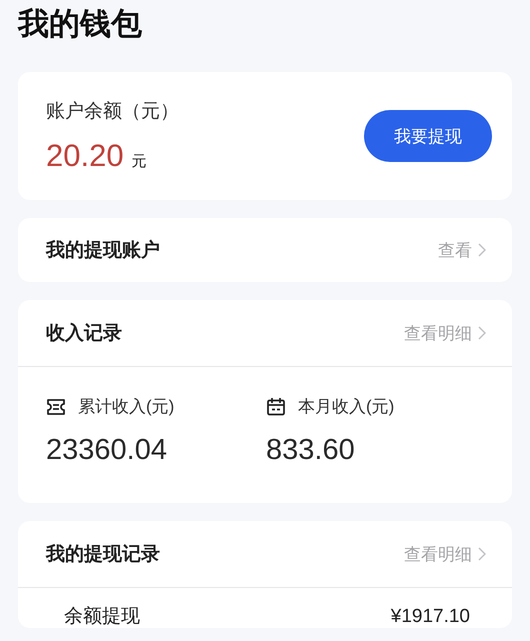 The width and height of the screenshot is (530, 641). I want to click on calendar-icon, so click(276, 406).